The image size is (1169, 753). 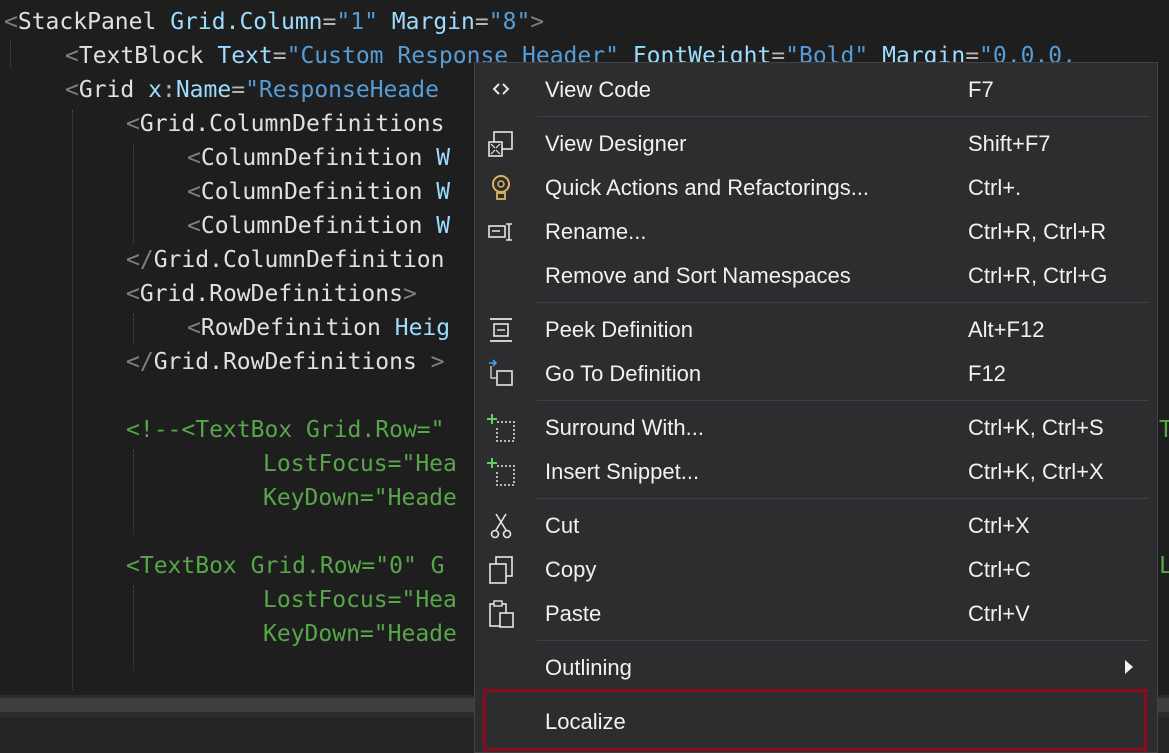 I want to click on menu-item-shortcut: Ctrl+K, Ctrl+S, so click(x=1036, y=427).